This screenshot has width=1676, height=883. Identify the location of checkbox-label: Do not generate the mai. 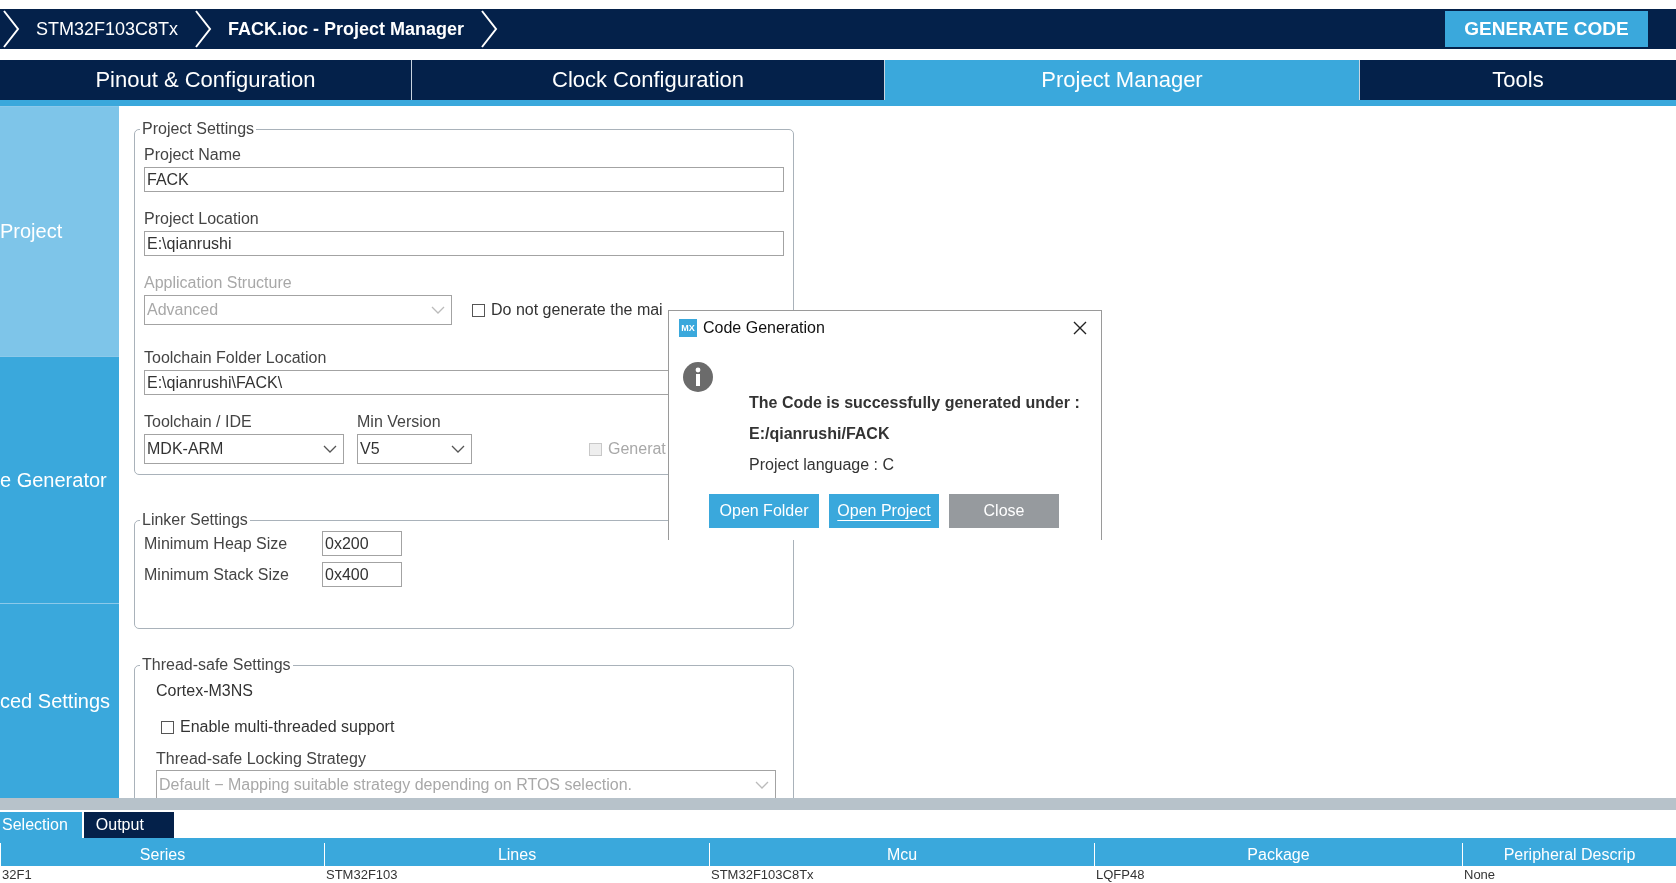
(577, 310).